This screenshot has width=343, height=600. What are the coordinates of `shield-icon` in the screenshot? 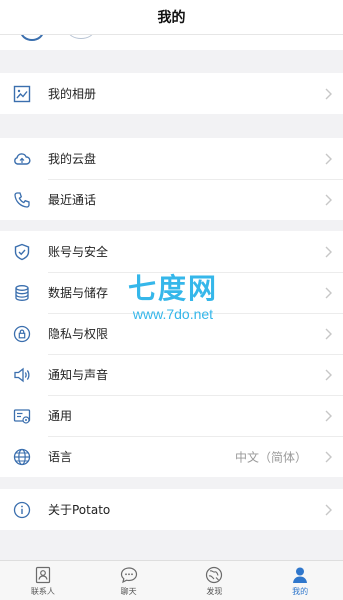 It's located at (22, 252).